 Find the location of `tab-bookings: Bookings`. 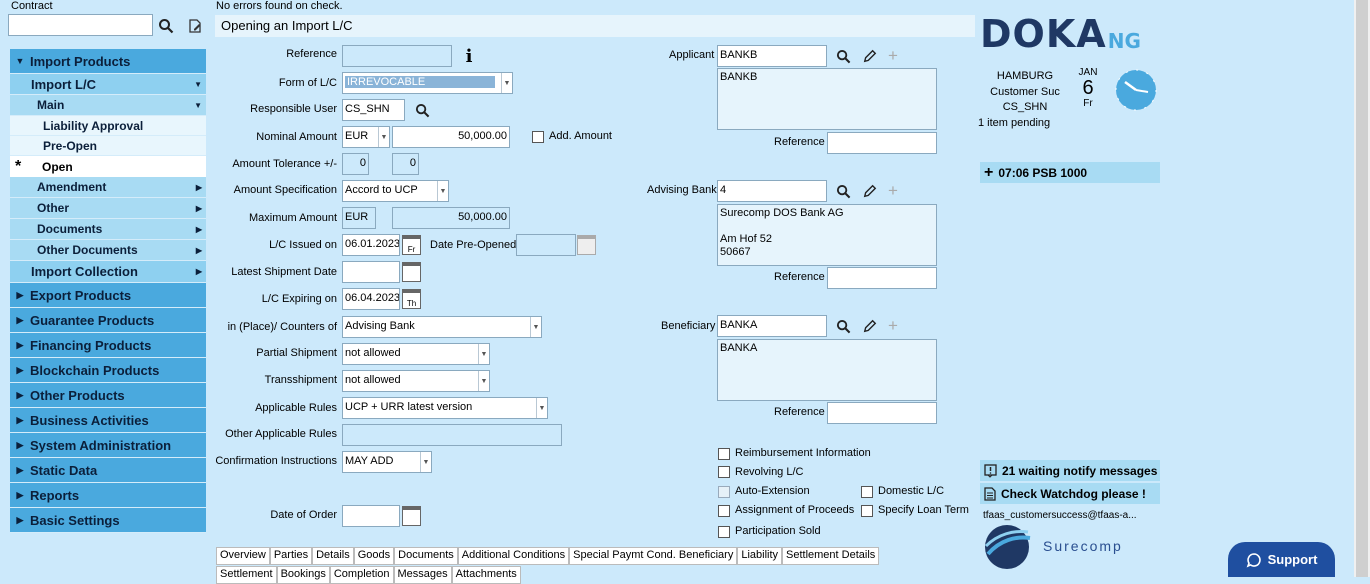

tab-bookings: Bookings is located at coordinates (303, 575).